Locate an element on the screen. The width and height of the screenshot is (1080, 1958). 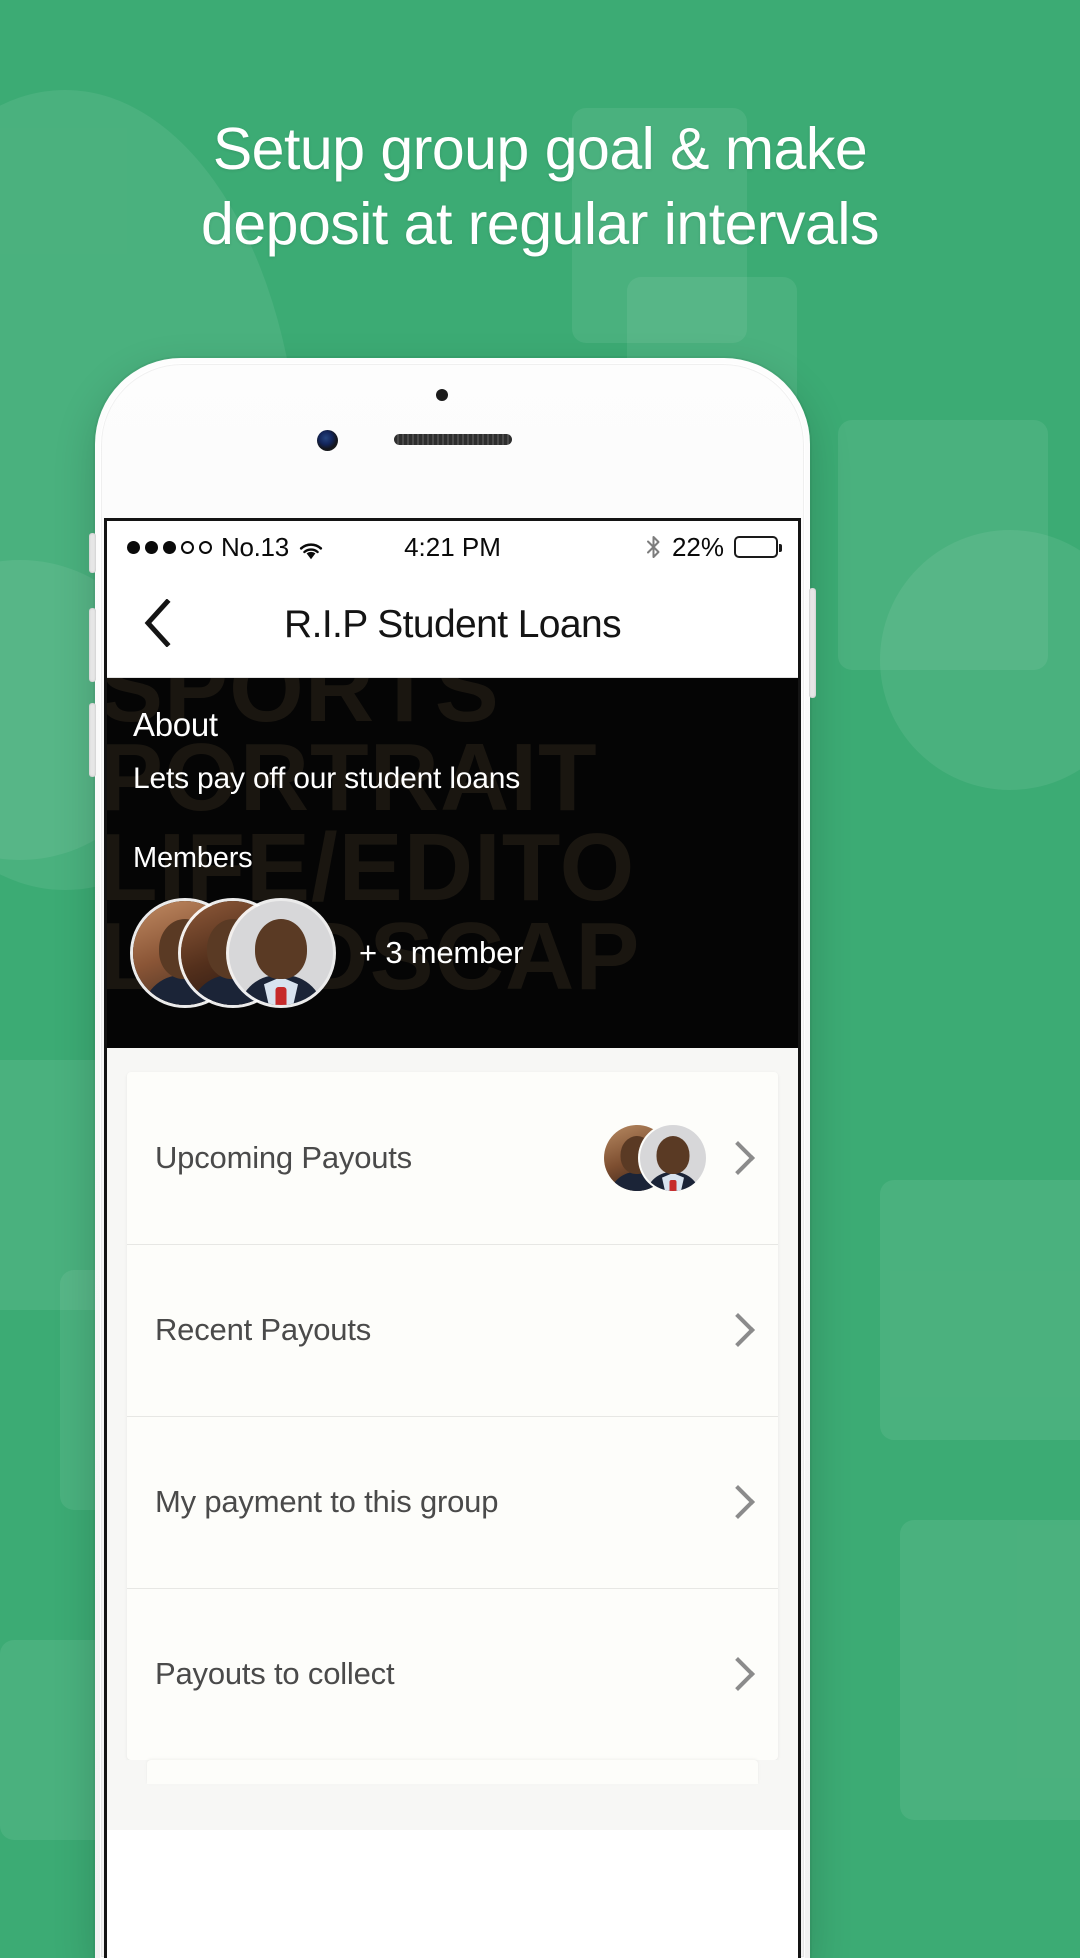
promo-headline-line-1: Setup group goal & make is located at coordinates (540, 149).